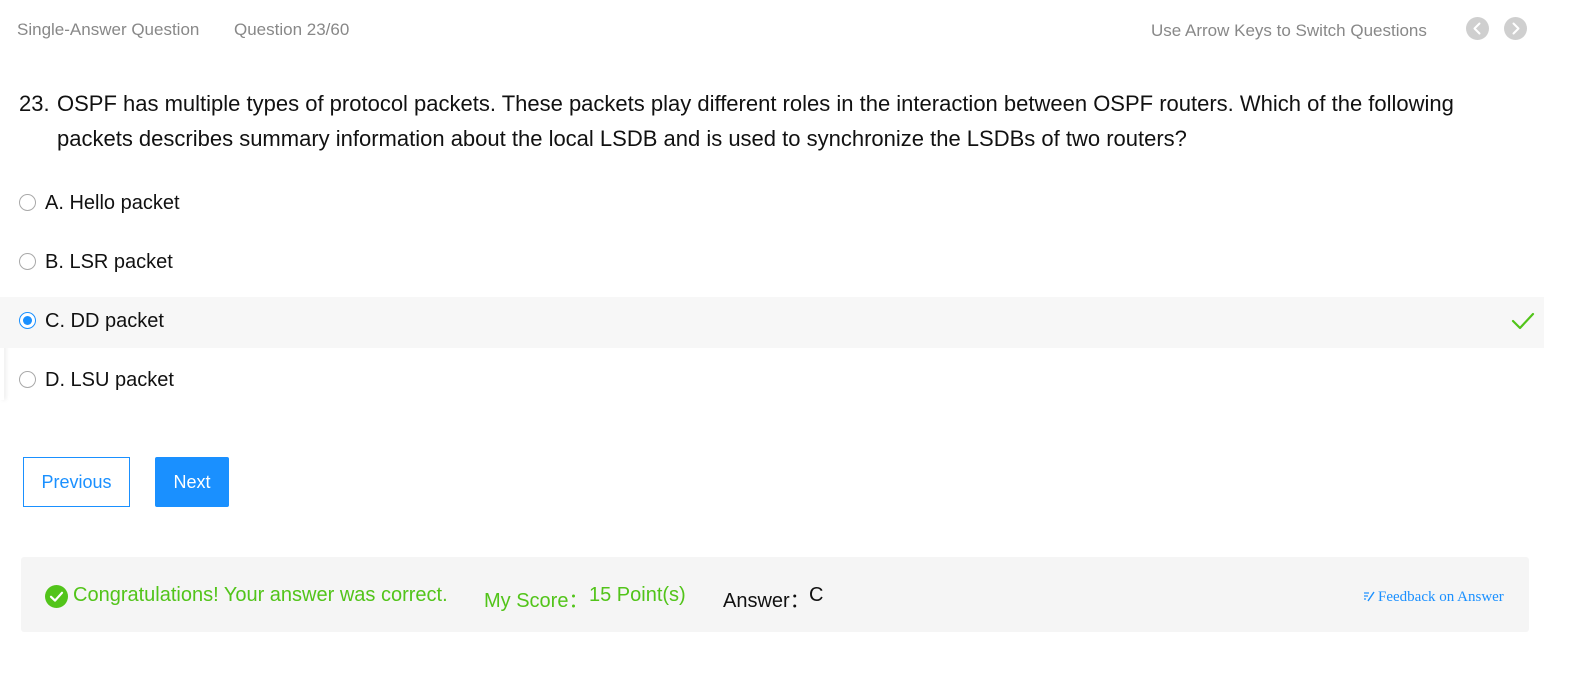 Image resolution: width=1569 pixels, height=678 pixels. I want to click on feedback-on-answer-link: Feedback on Answer, so click(1433, 597).